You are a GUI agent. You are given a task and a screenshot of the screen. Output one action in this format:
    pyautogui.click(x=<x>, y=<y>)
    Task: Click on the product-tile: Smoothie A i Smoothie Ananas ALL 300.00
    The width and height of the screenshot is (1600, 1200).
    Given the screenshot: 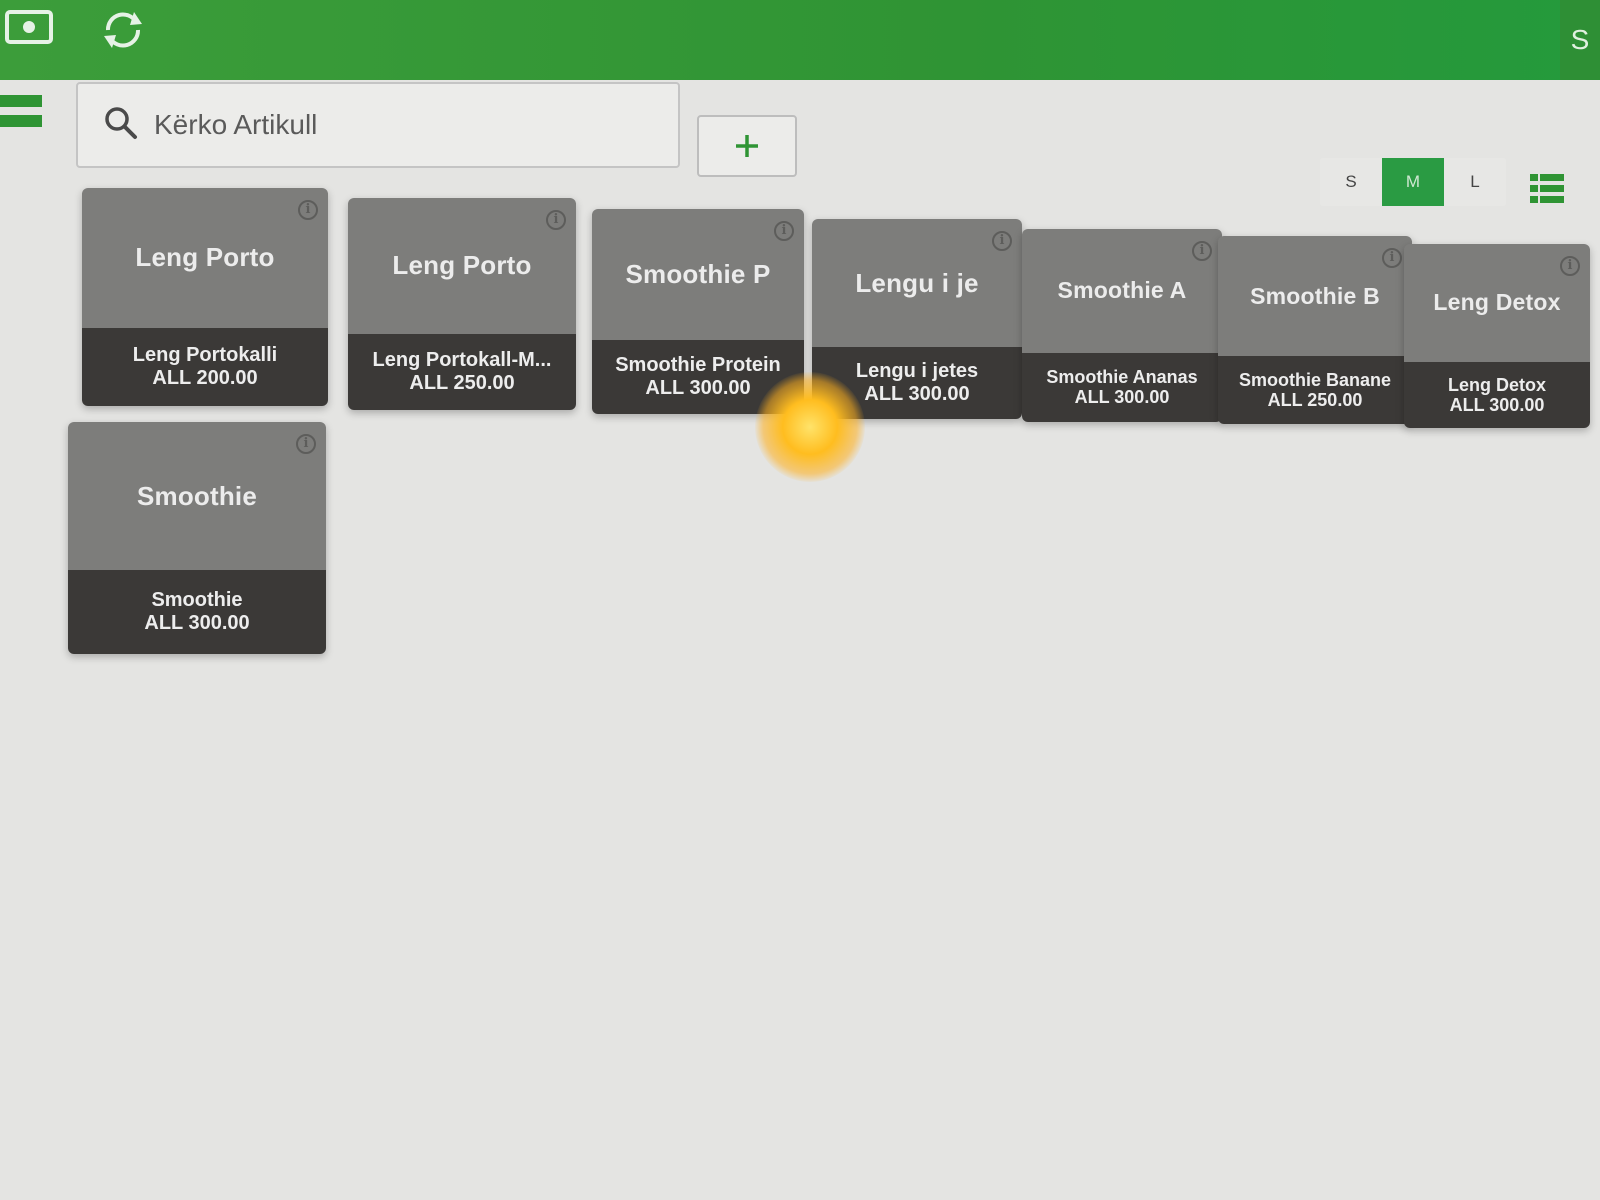 What is the action you would take?
    pyautogui.click(x=1122, y=325)
    